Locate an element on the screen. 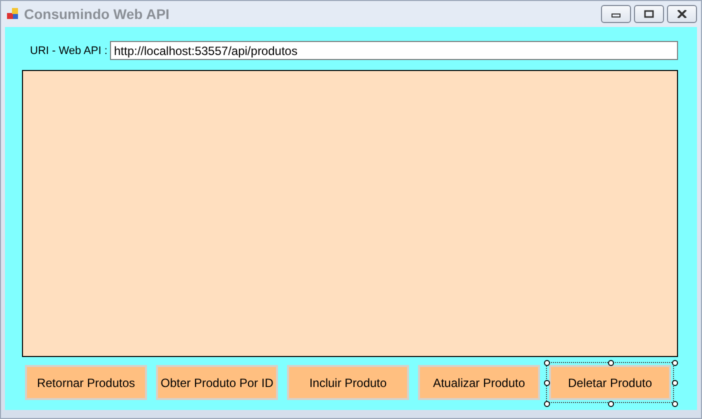 The height and width of the screenshot is (419, 702). maximize-button is located at coordinates (649, 14).